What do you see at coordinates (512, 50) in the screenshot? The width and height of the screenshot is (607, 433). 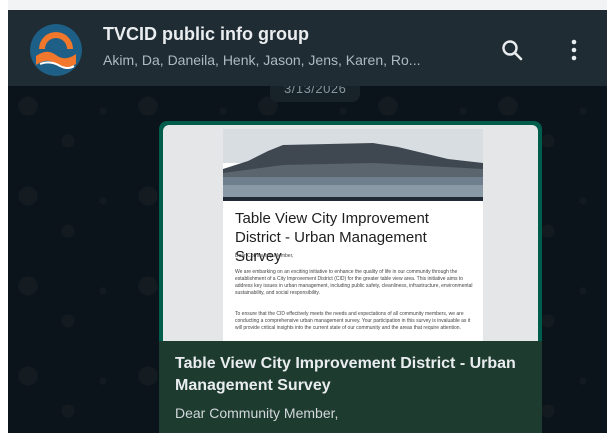 I see `search-icon` at bounding box center [512, 50].